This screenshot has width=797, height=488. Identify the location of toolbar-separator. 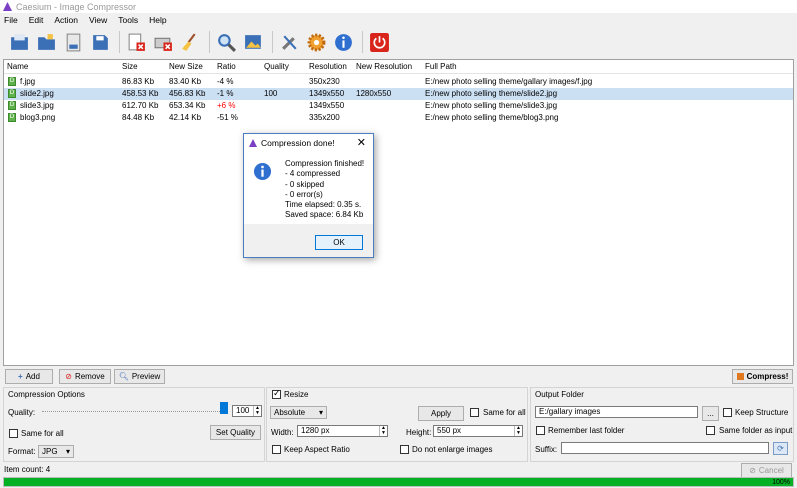
(119, 42).